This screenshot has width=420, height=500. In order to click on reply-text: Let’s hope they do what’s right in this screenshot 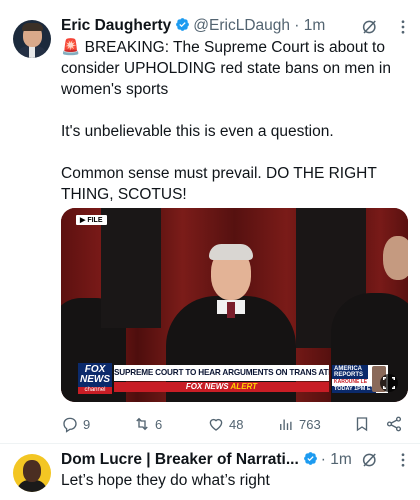, I will do `click(165, 480)`.